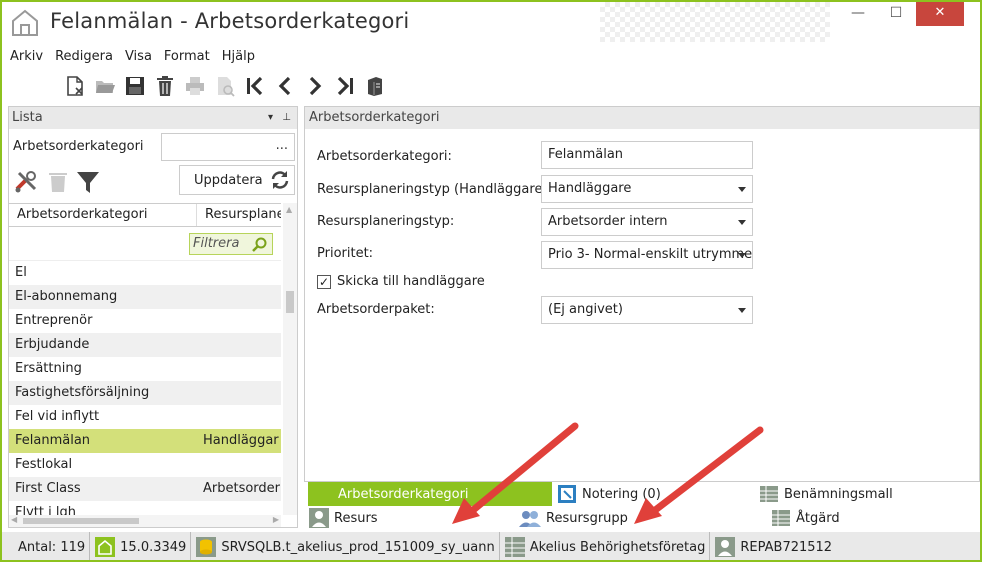  Describe the element at coordinates (786, 547) in the screenshot. I see `user-text: REPAB721512` at that location.